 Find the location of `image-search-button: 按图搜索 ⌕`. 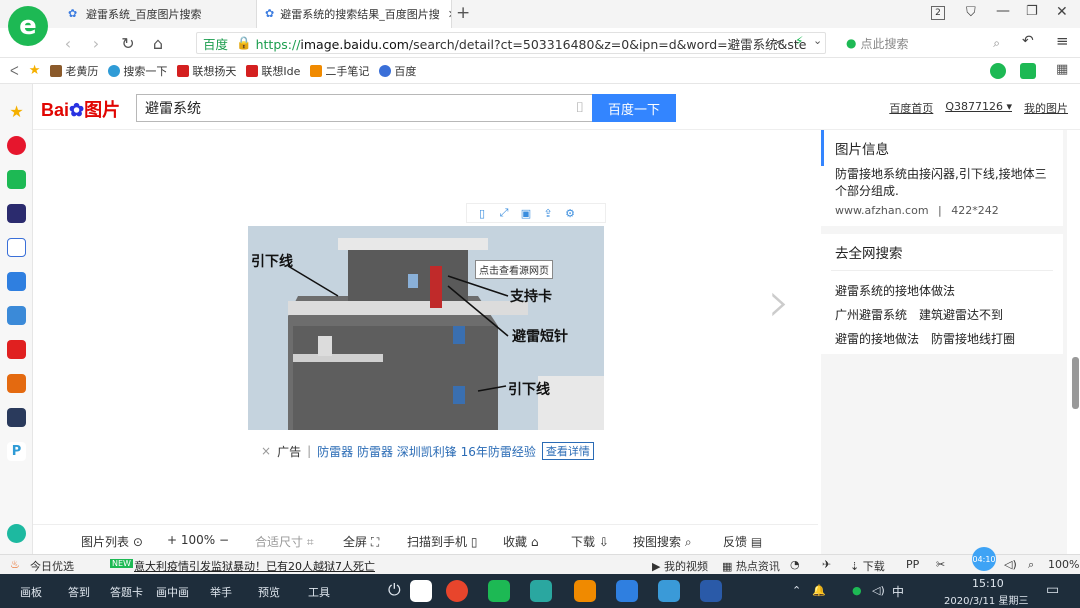

image-search-button: 按图搜索 ⌕ is located at coordinates (662, 541).